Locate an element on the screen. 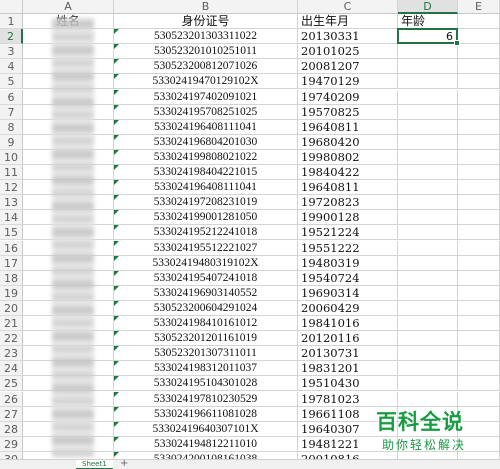 The image size is (500, 469). id-number-cell: 530523201201161019 is located at coordinates (206, 339).